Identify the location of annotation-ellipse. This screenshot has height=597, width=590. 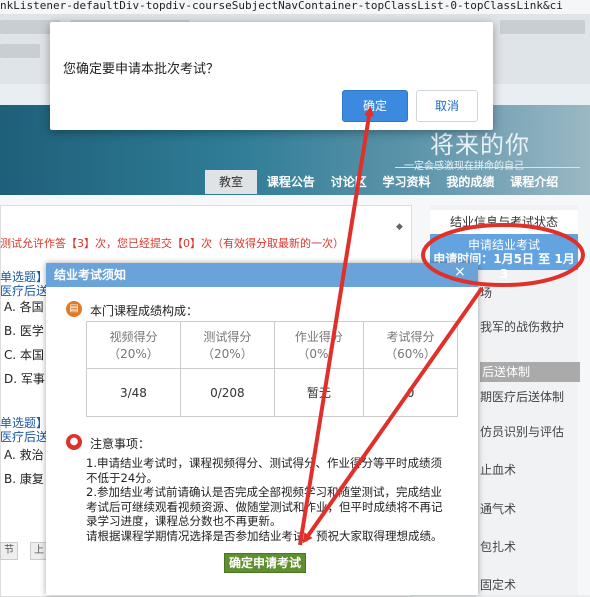
(503, 255).